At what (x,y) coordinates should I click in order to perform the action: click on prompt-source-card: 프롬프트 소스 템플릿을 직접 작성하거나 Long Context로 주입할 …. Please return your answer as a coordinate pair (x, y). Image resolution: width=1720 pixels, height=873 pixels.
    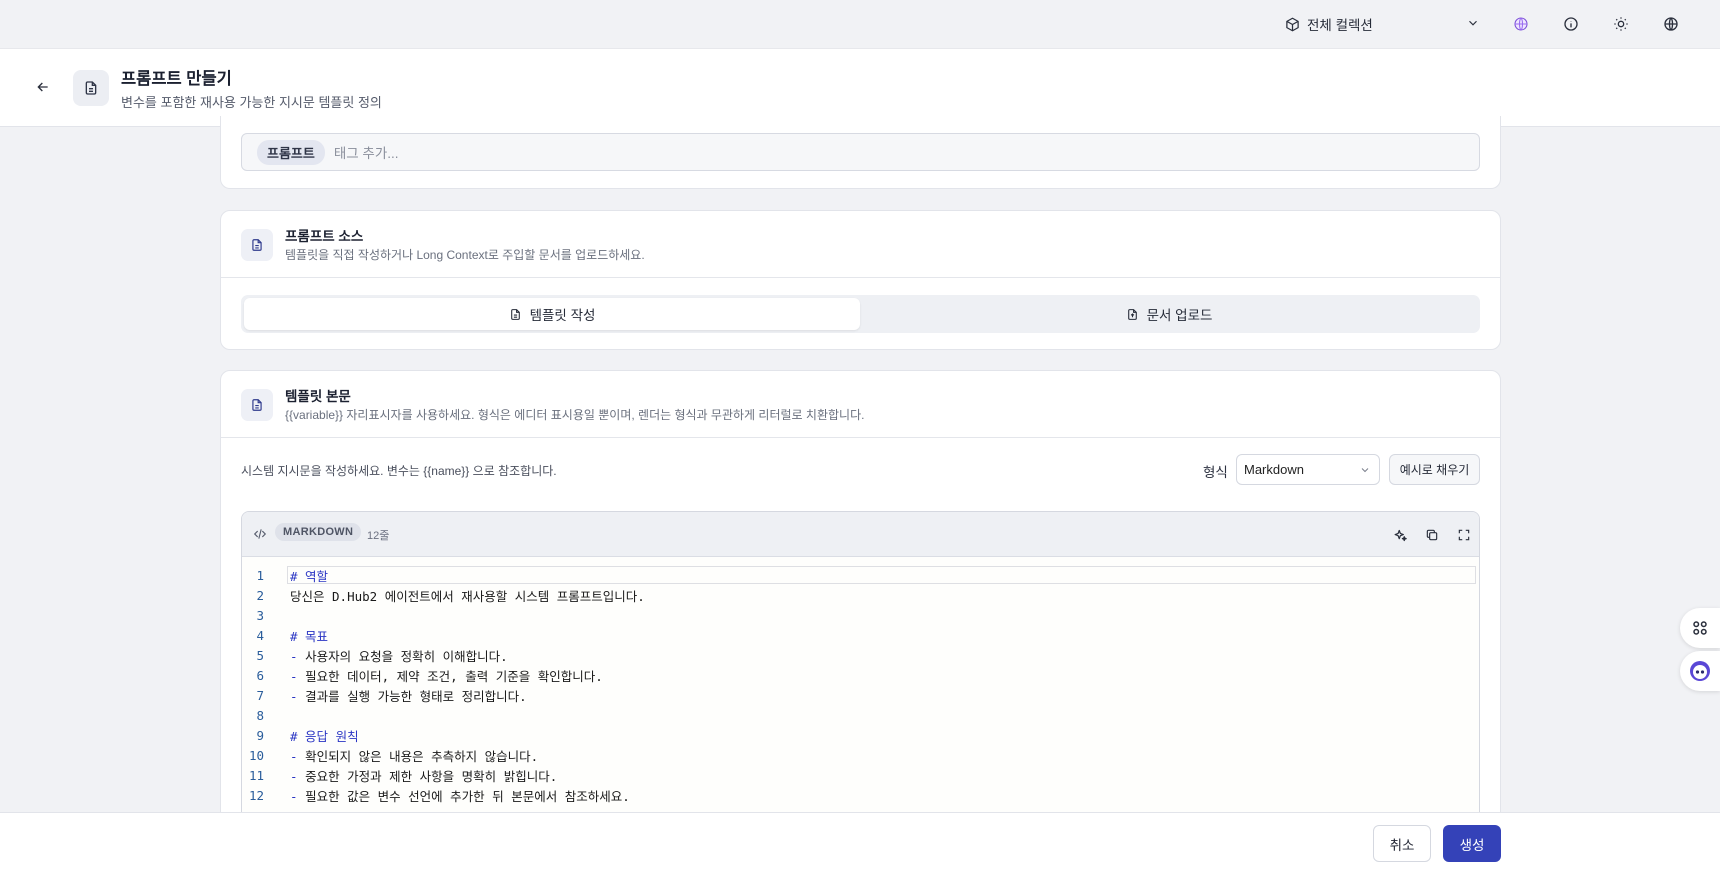
    Looking at the image, I should click on (860, 280).